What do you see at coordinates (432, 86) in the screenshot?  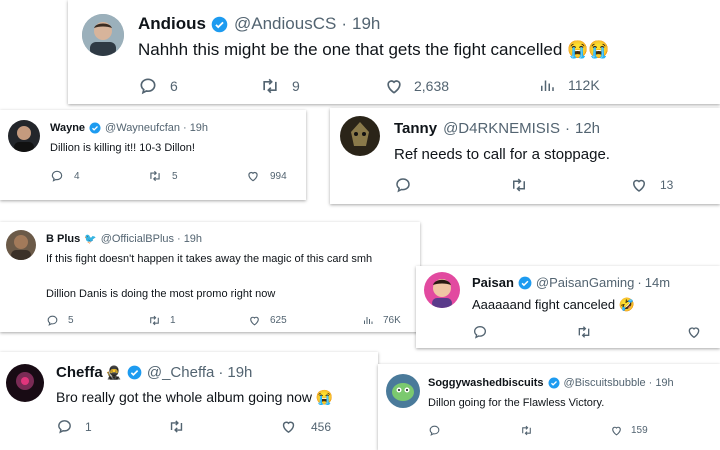 I see `like-count: 2,638` at bounding box center [432, 86].